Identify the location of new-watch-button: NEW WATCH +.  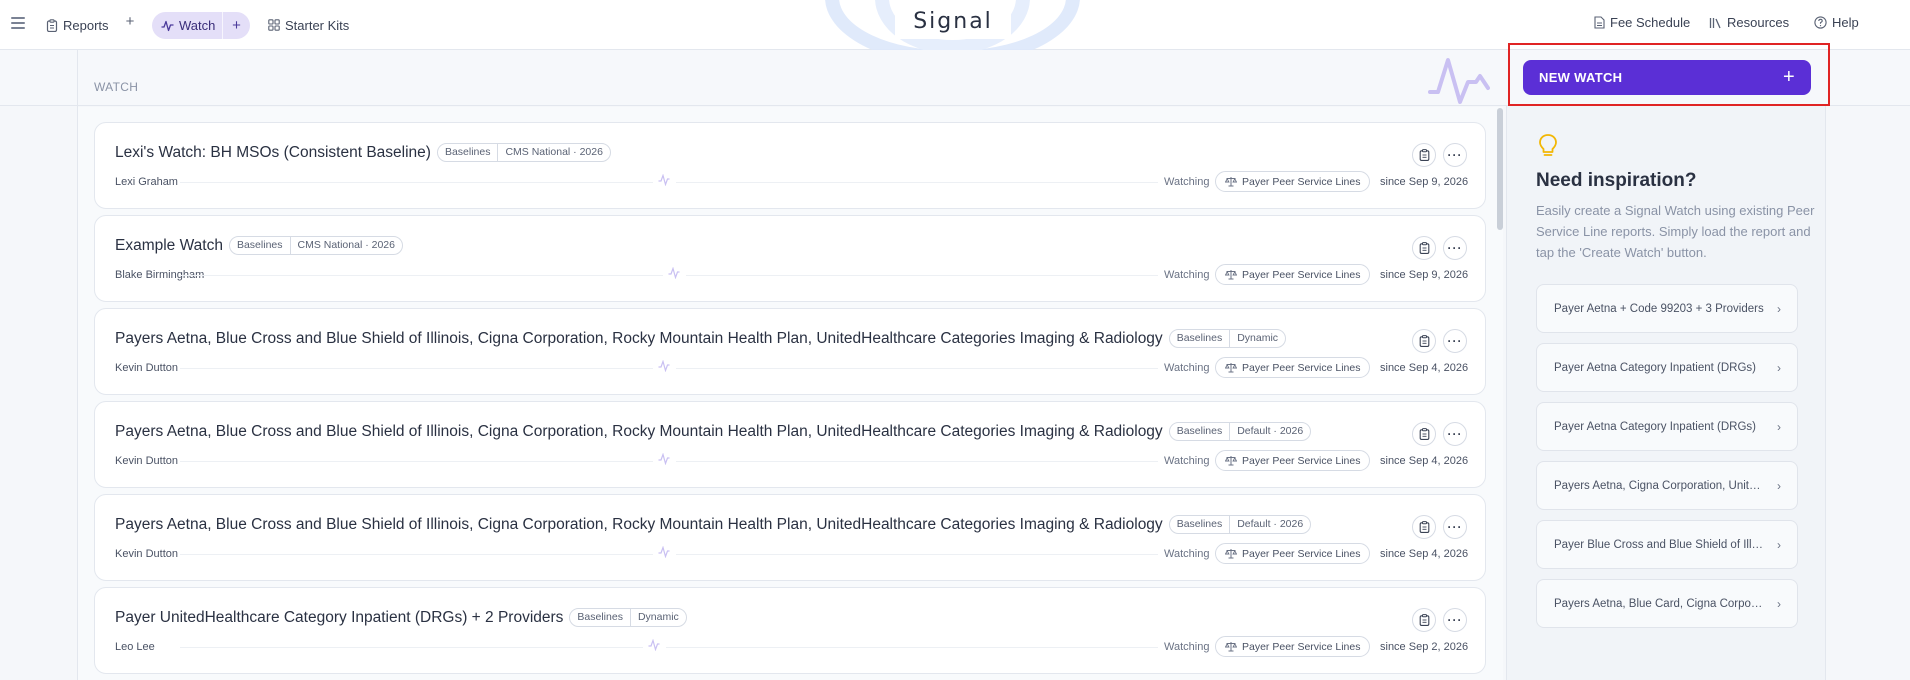
(1667, 77).